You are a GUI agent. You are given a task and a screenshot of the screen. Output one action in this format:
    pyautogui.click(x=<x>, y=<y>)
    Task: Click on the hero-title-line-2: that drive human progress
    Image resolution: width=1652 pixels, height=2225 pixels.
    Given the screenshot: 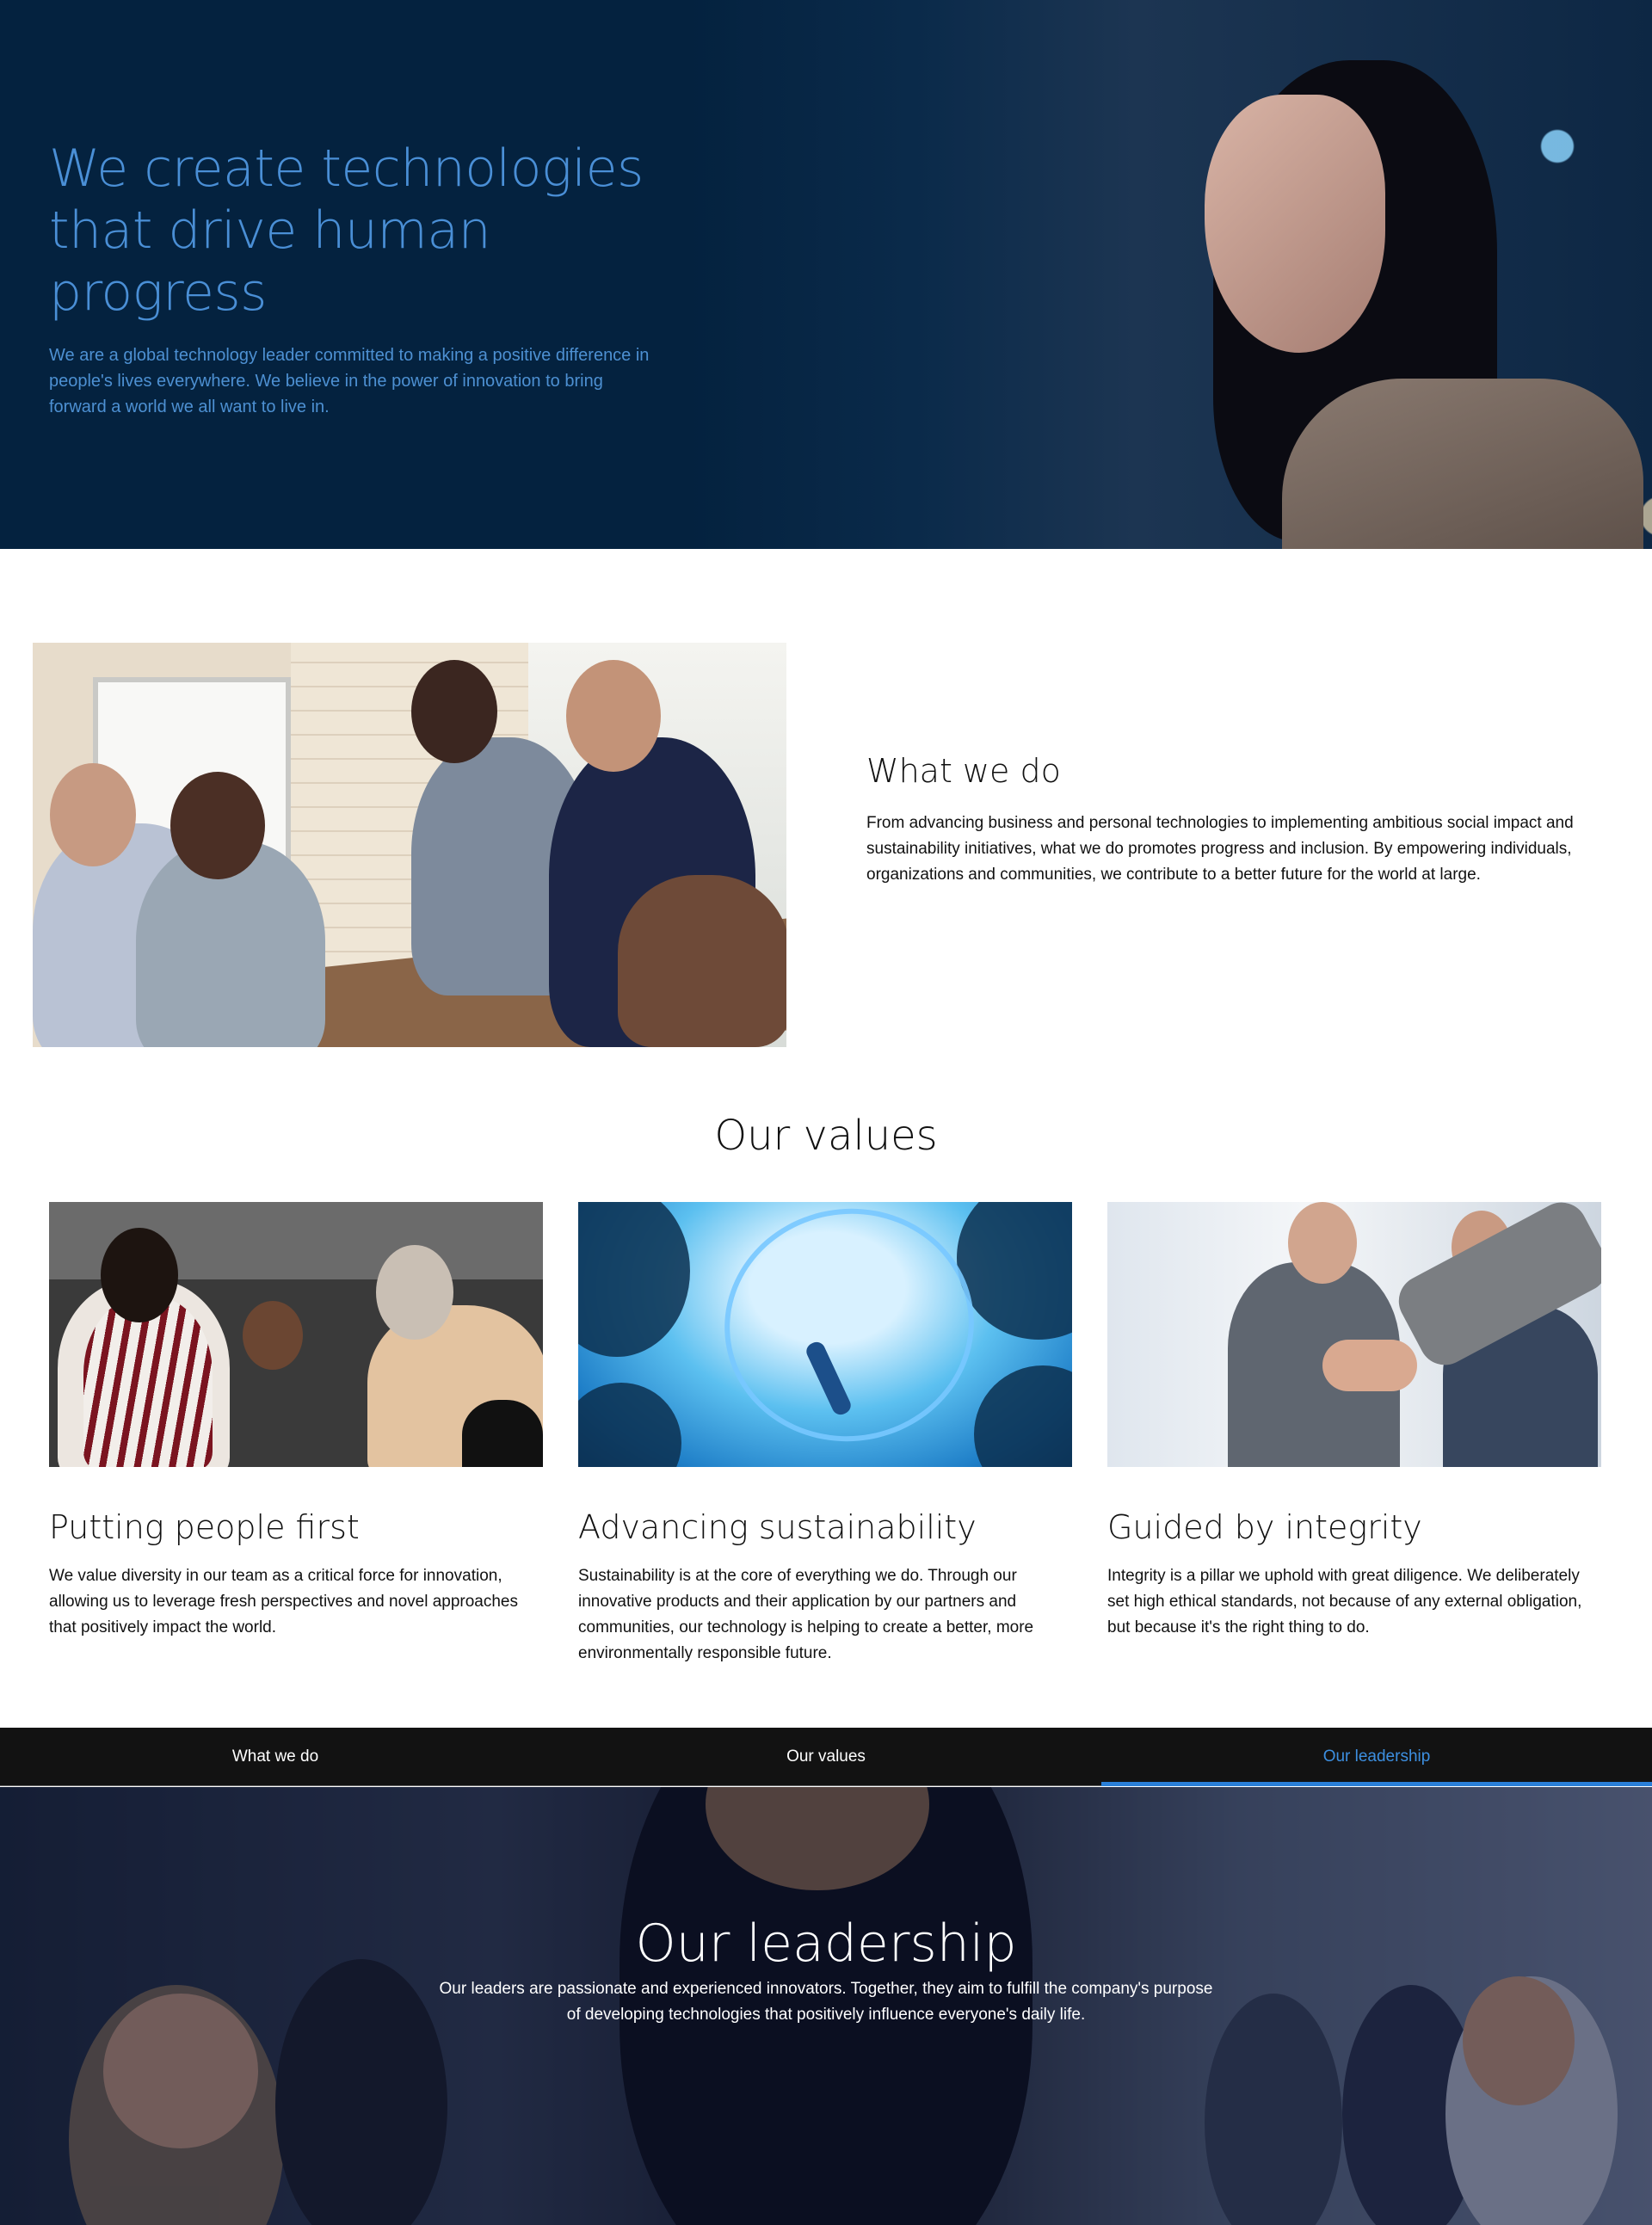 What is the action you would take?
    pyautogui.click(x=270, y=262)
    